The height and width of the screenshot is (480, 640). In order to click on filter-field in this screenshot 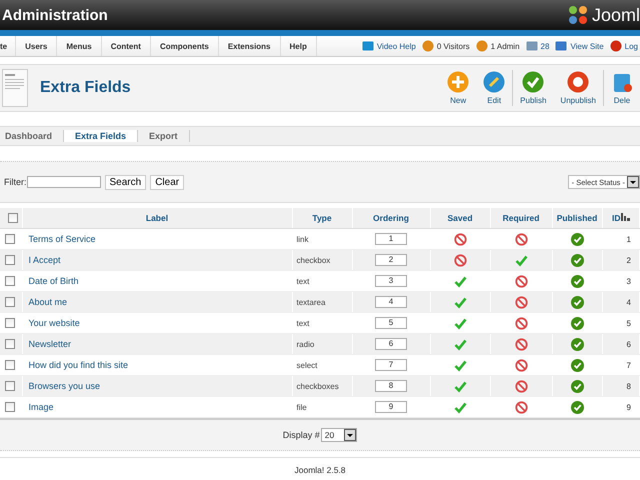, I will do `click(63, 182)`.